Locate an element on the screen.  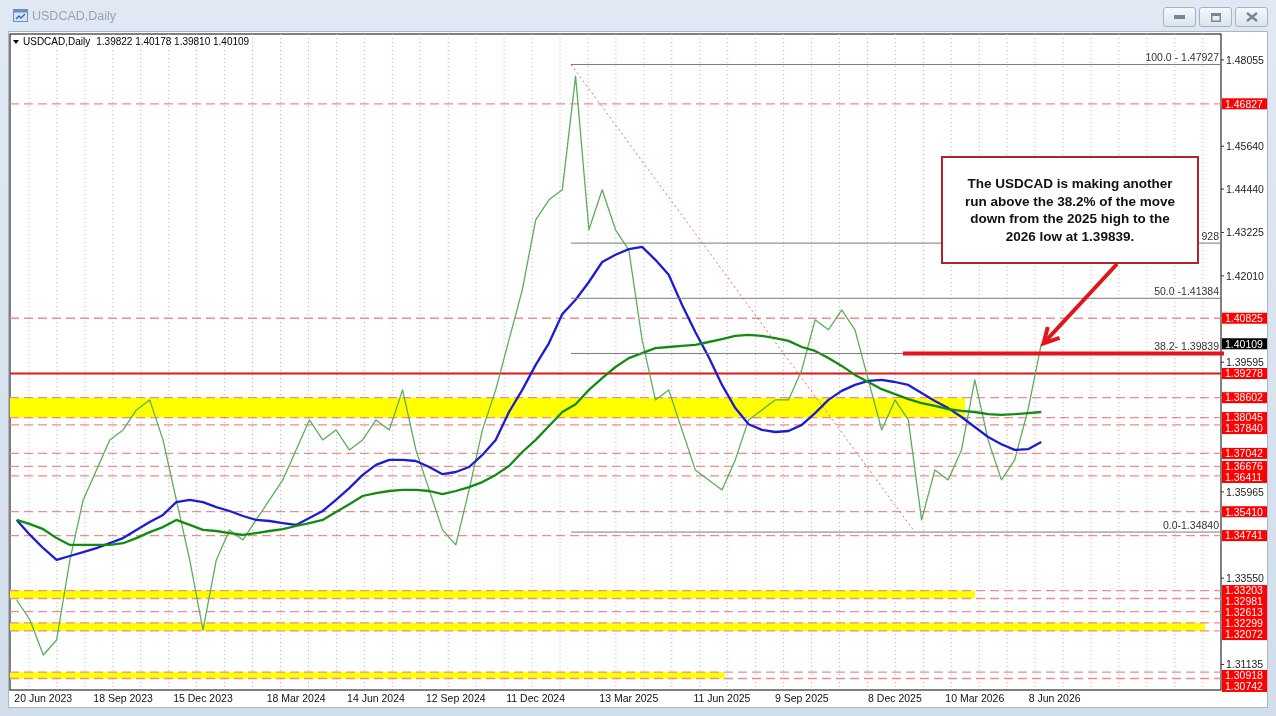
date-label: 18 Mar 2024 is located at coordinates (296, 698).